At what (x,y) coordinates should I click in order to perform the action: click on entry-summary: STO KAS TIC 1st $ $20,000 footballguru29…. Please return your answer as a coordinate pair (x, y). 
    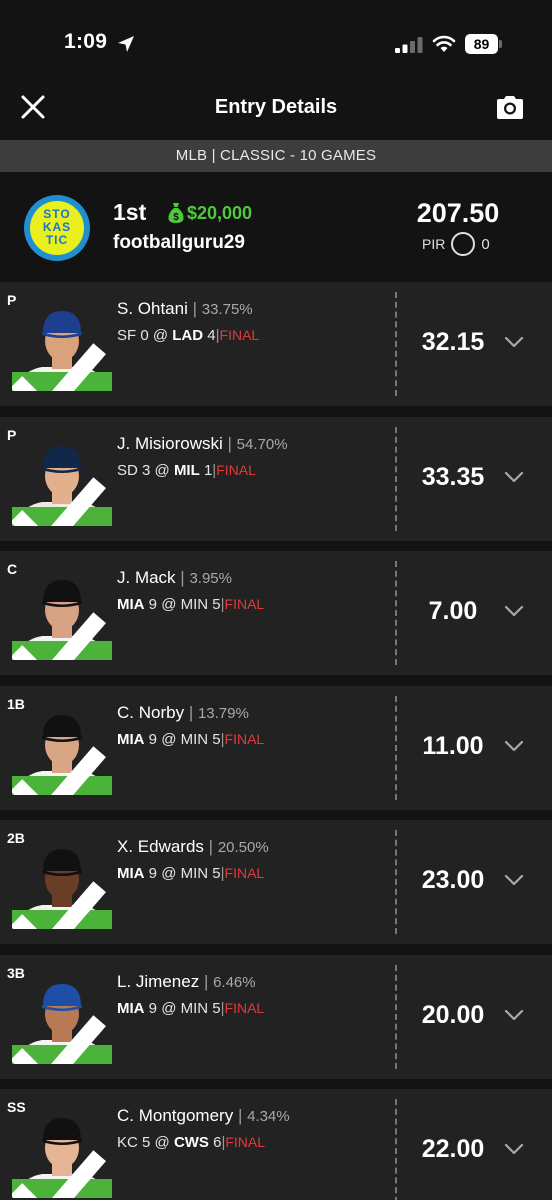
    Looking at the image, I should click on (276, 226).